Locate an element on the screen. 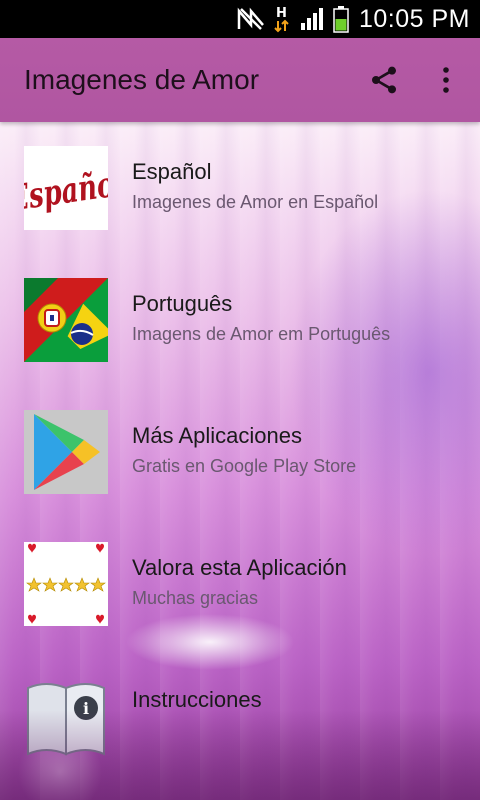 The width and height of the screenshot is (480, 800). overflow-menu-button is located at coordinates (446, 80).